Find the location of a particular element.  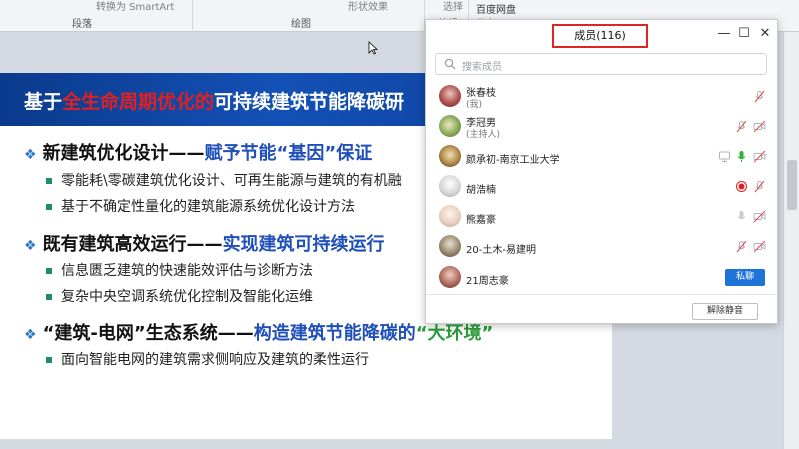

sub-item: 基于不确定性量化的建筑能源系统优化设计方法 is located at coordinates (200, 206).